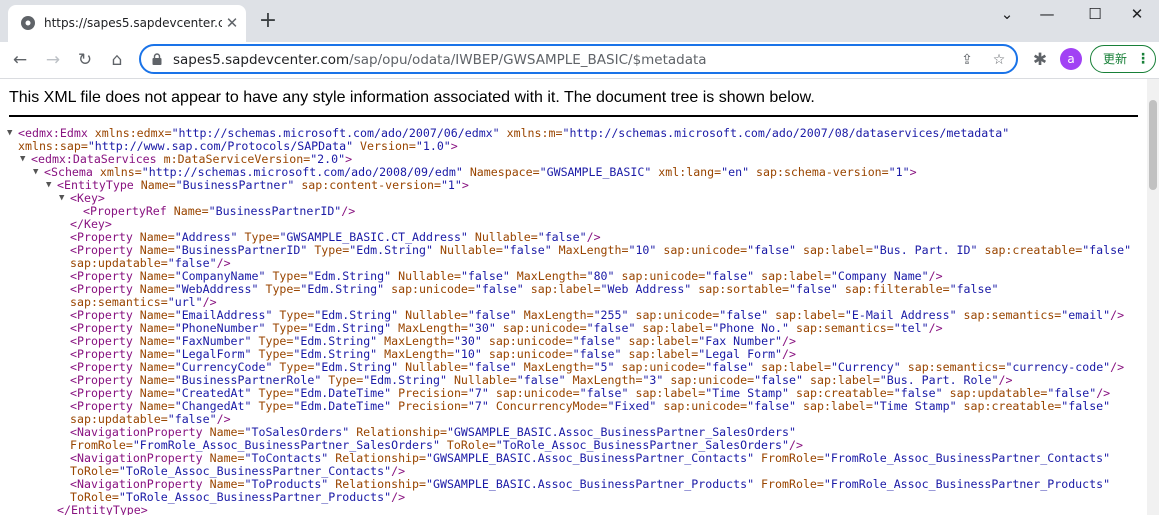 The height and width of the screenshot is (515, 1159). I want to click on xml-value: "80", so click(600, 276).